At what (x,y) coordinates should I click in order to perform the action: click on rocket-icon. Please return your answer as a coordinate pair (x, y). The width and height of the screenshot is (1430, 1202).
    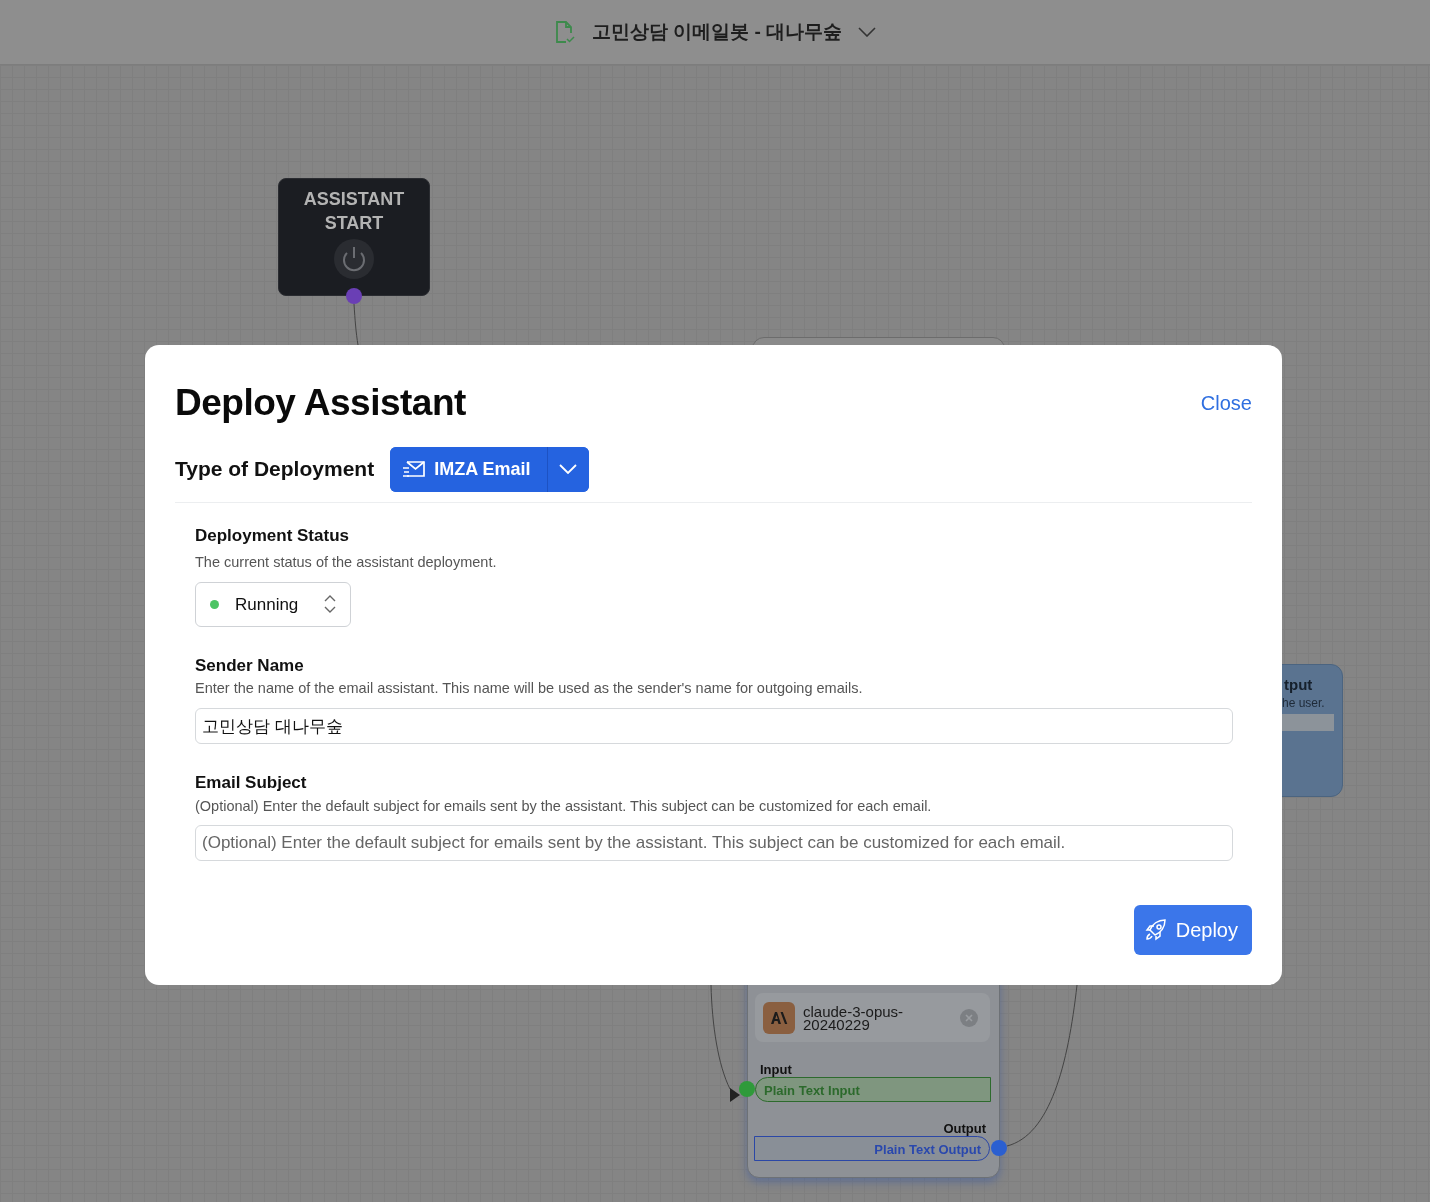
    Looking at the image, I should click on (1155, 930).